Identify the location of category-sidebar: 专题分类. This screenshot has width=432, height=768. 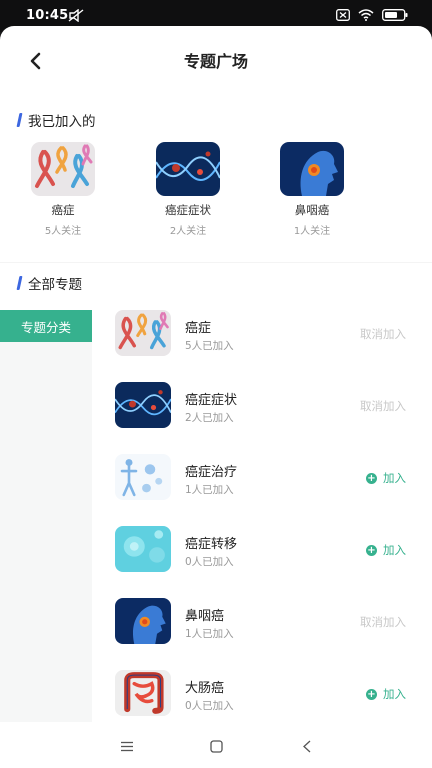
(46, 526).